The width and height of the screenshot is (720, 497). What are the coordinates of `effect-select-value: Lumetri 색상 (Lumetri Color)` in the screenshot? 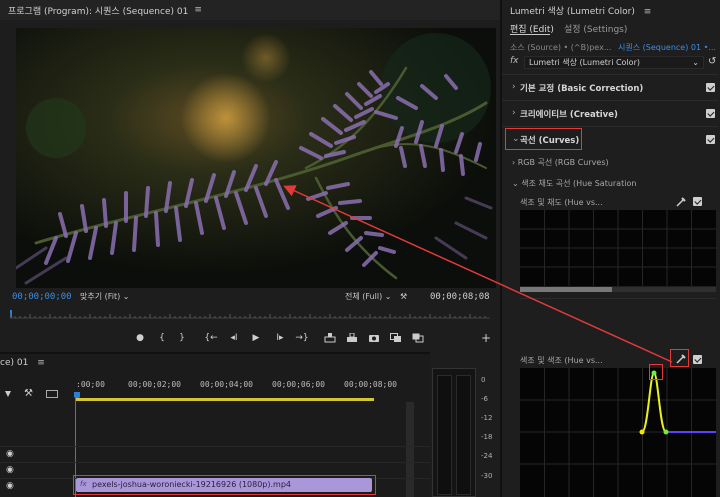 It's located at (584, 62).